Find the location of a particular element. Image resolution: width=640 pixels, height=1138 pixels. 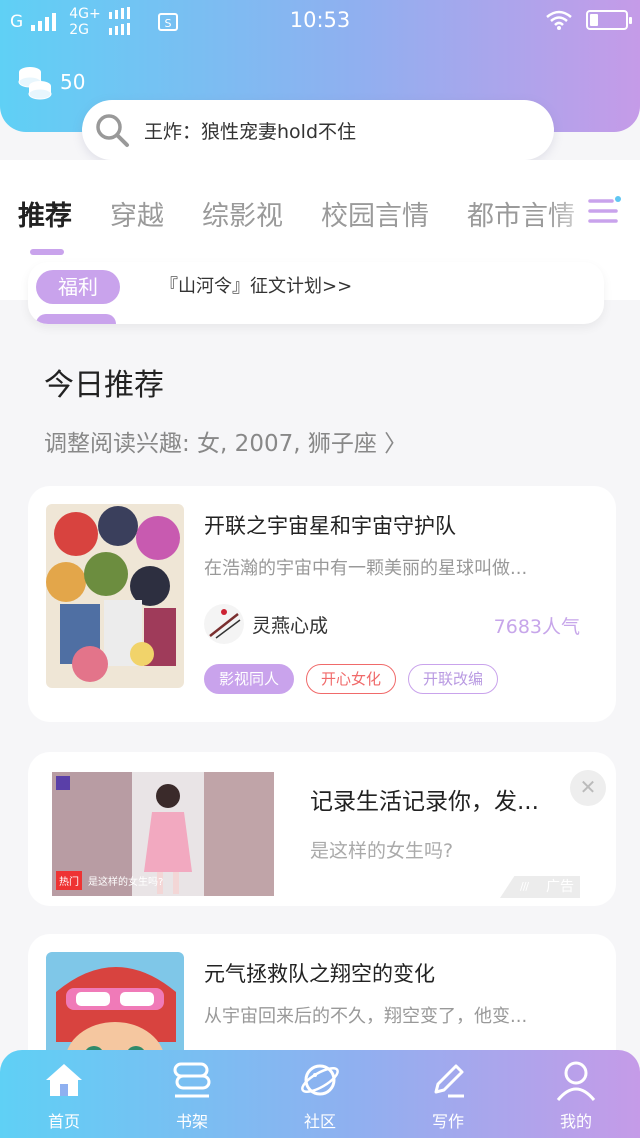

category-tabs: 推荐 穿越 综影视 校园言情 都市言情 is located at coordinates (296, 213).